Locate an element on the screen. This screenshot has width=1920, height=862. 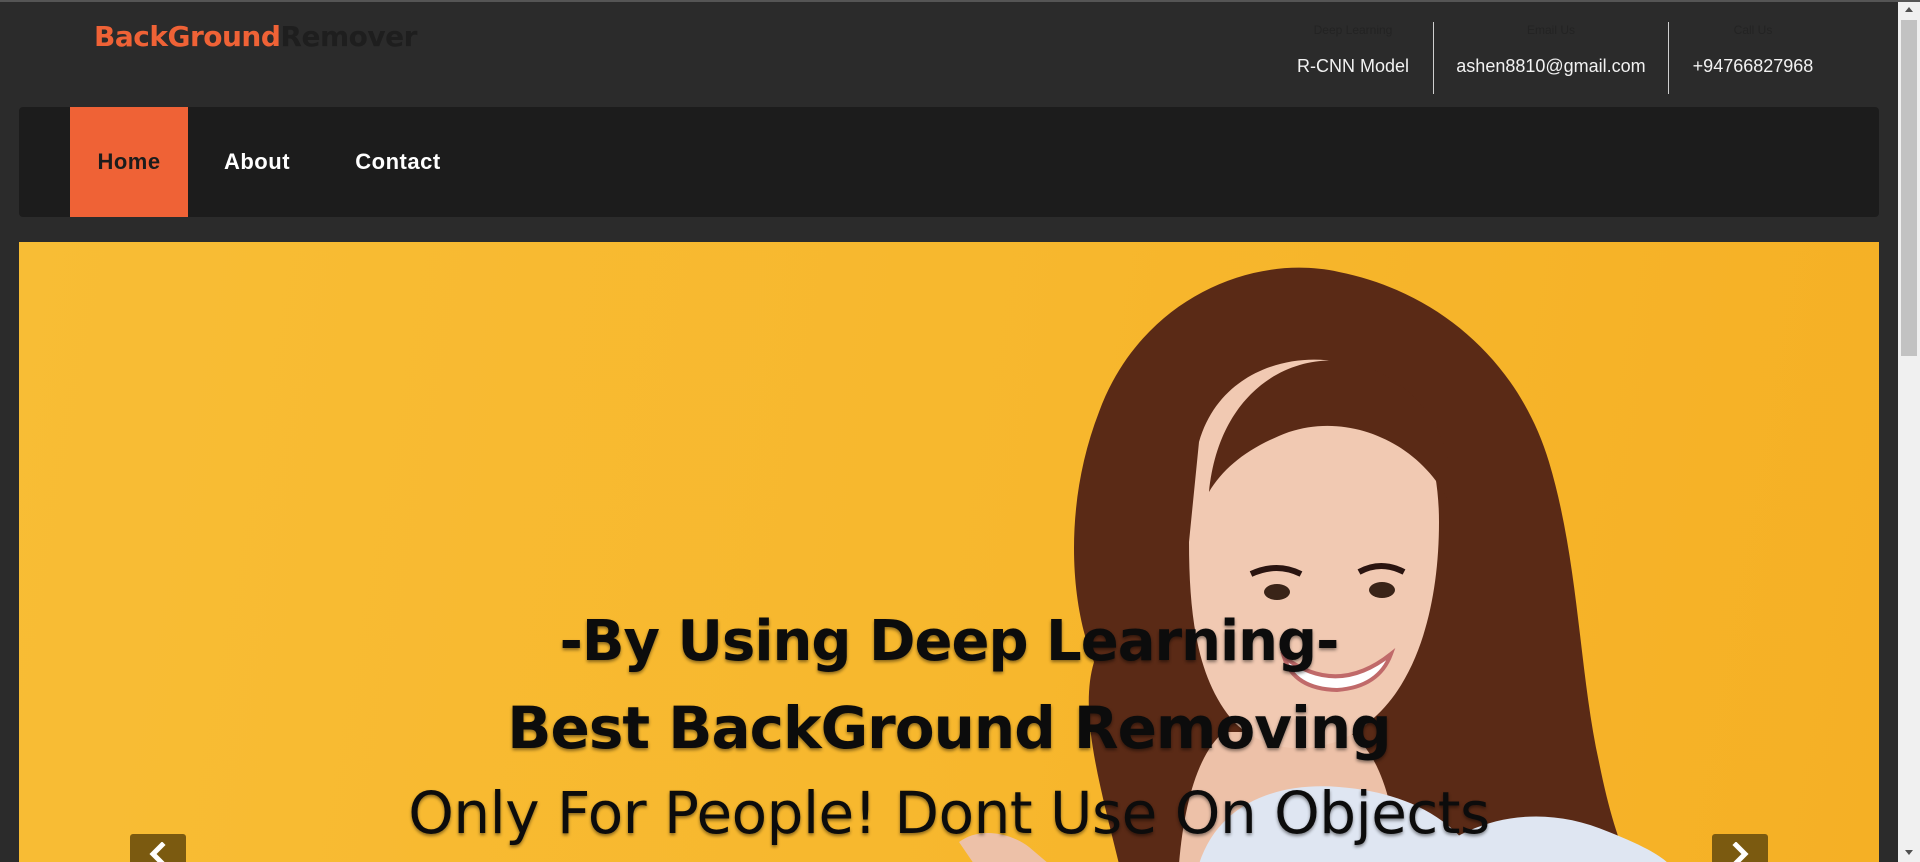
scrollbar is located at coordinates (1909, 432).